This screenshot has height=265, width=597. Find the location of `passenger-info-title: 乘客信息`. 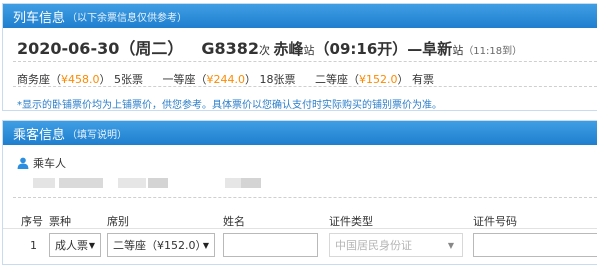

passenger-info-title: 乘客信息 is located at coordinates (39, 135).